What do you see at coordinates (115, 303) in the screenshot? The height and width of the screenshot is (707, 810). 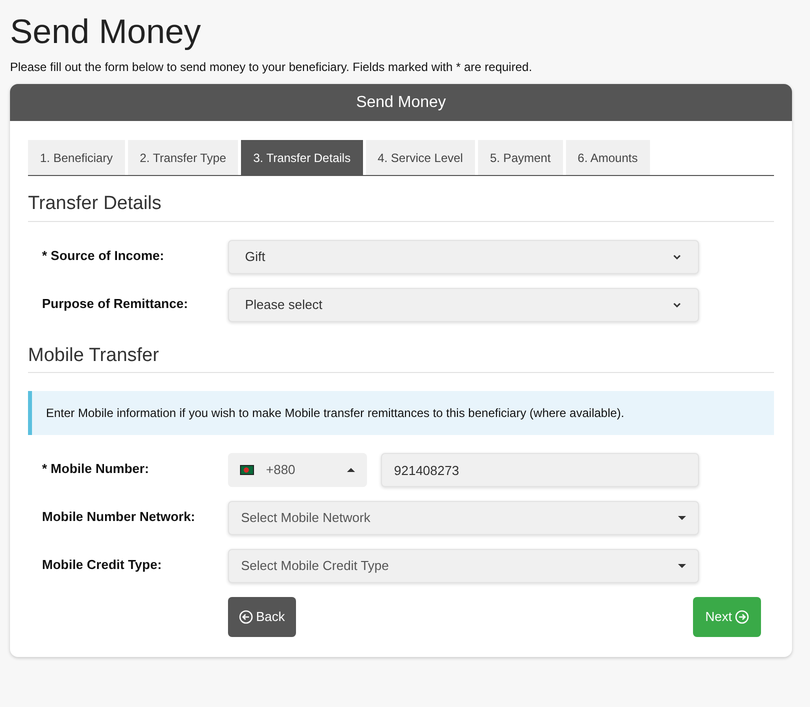 I see `field-label: Purpose of Remittance:` at bounding box center [115, 303].